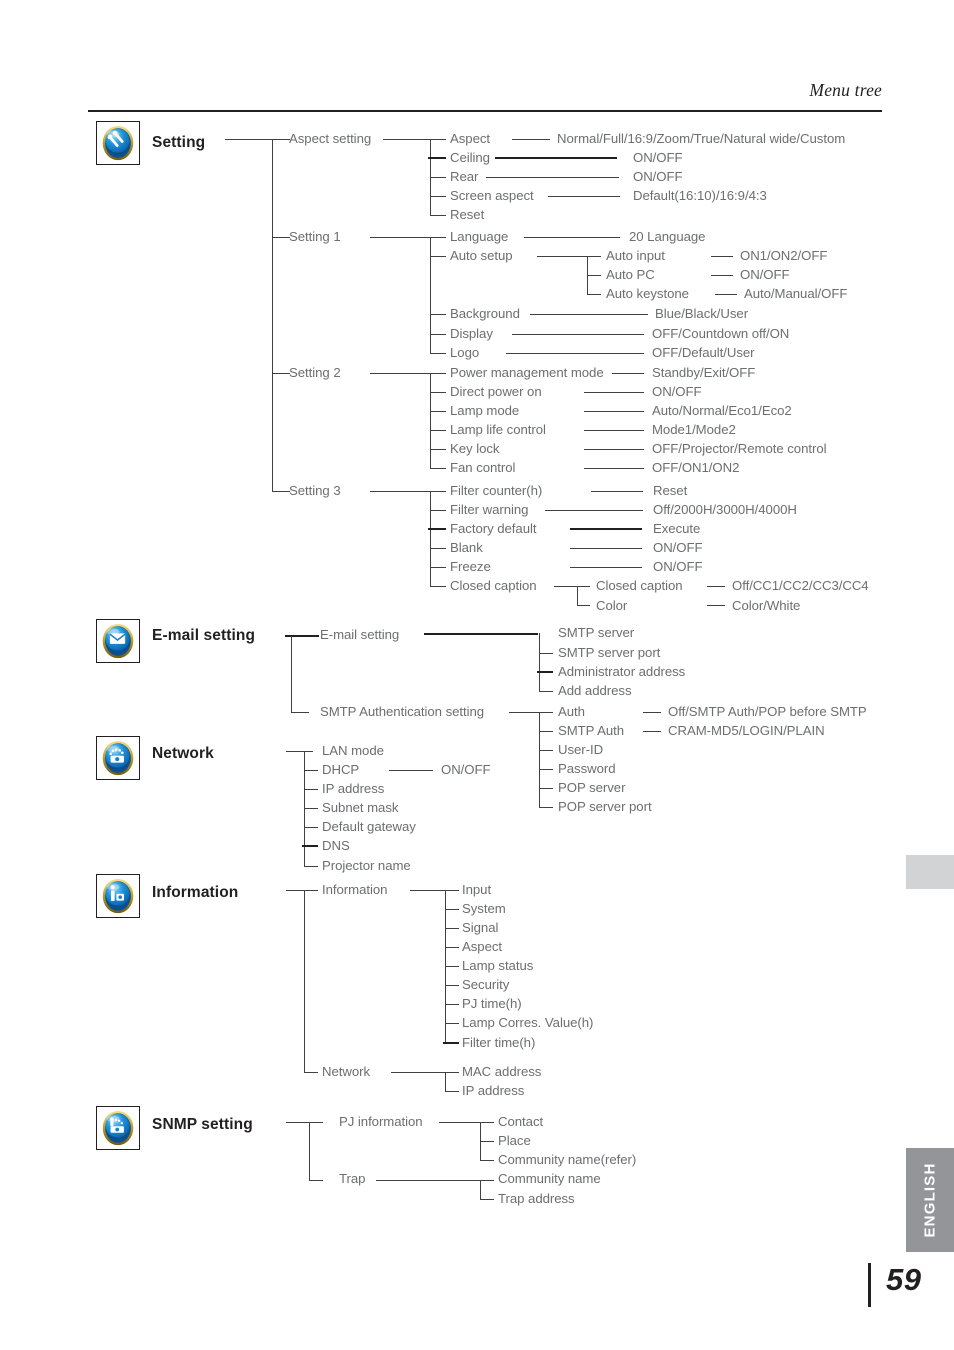 This screenshot has width=954, height=1350. I want to click on tree-group-label: PJ information, so click(381, 1121).